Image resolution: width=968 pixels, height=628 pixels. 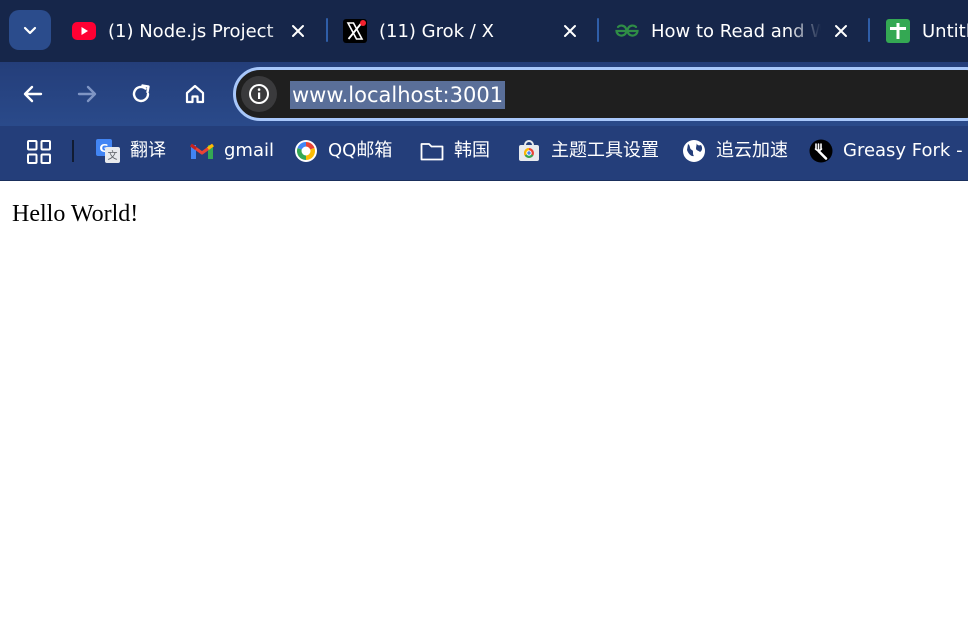 I want to click on tab-title: How to Read and W, so click(x=736, y=31).